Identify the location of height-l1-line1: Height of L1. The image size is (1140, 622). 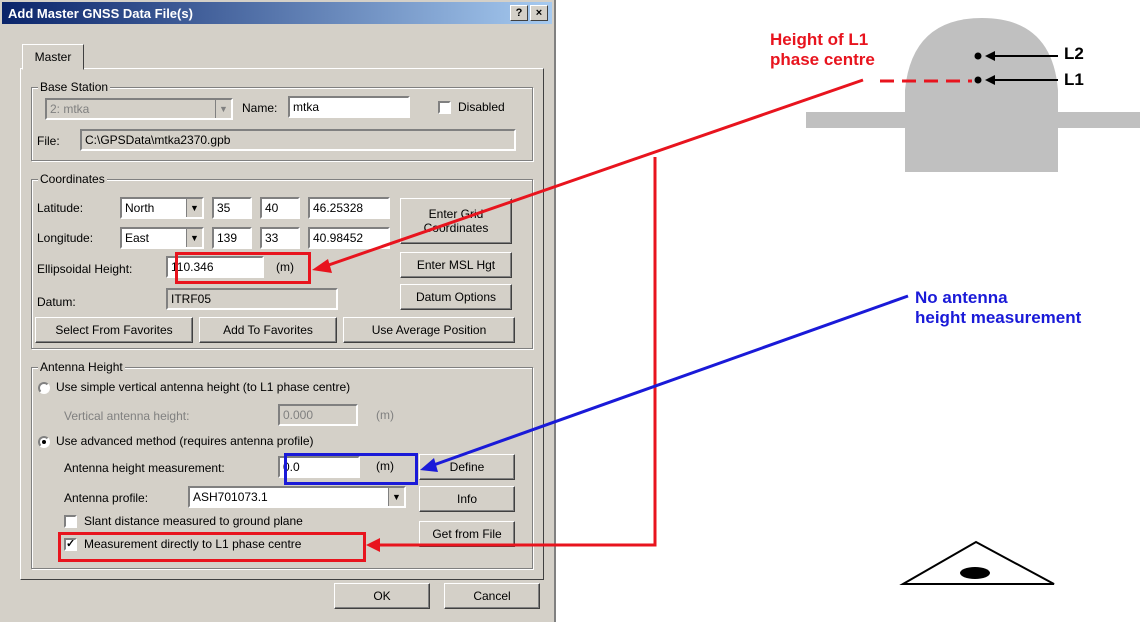
(819, 39).